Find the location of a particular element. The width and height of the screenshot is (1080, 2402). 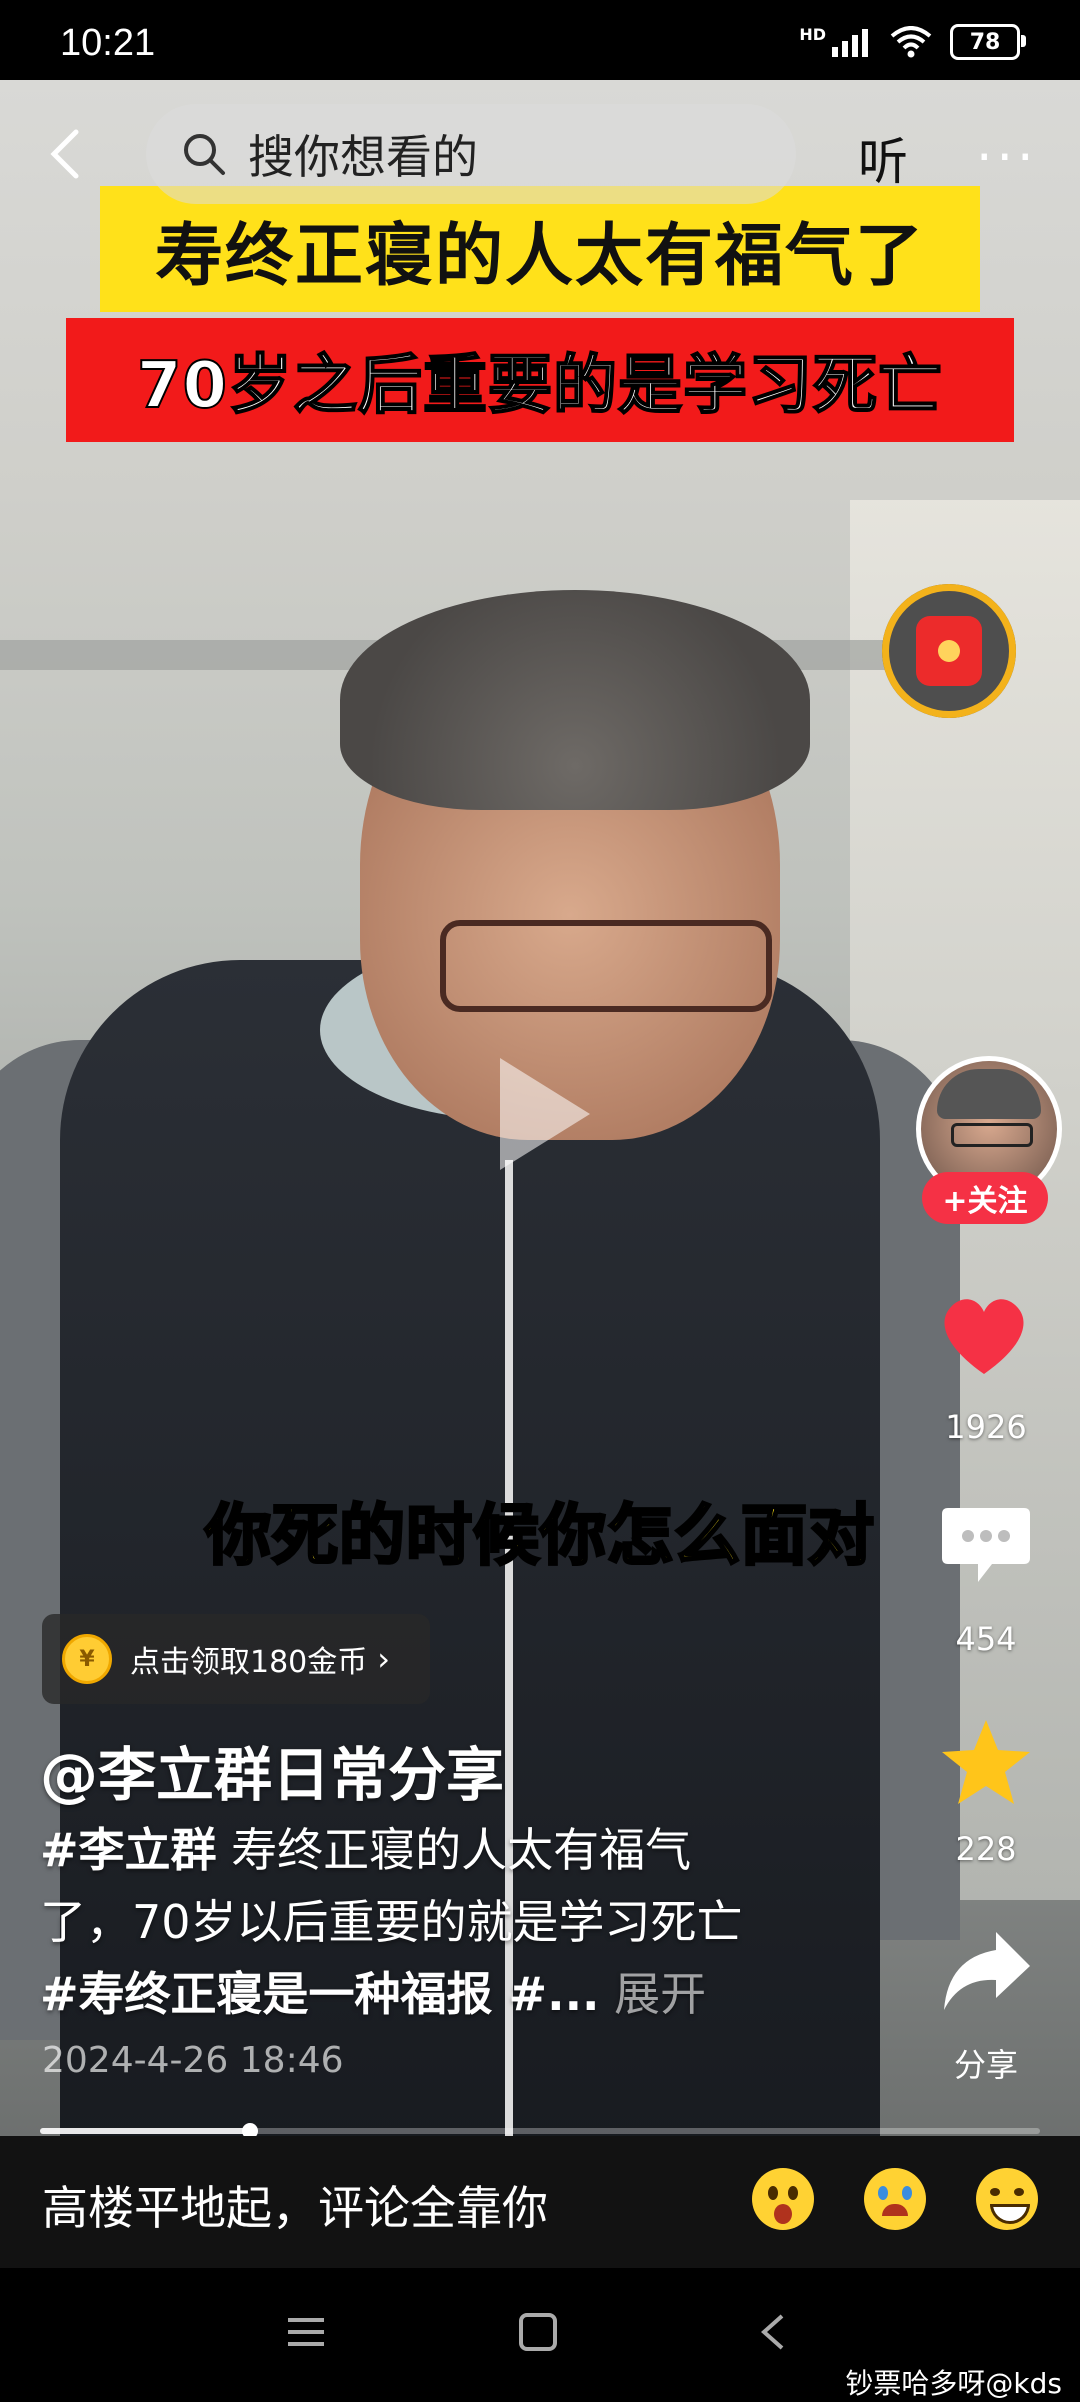

coin-reward-button: ¥ 点击领取180金币 › is located at coordinates (236, 1659).